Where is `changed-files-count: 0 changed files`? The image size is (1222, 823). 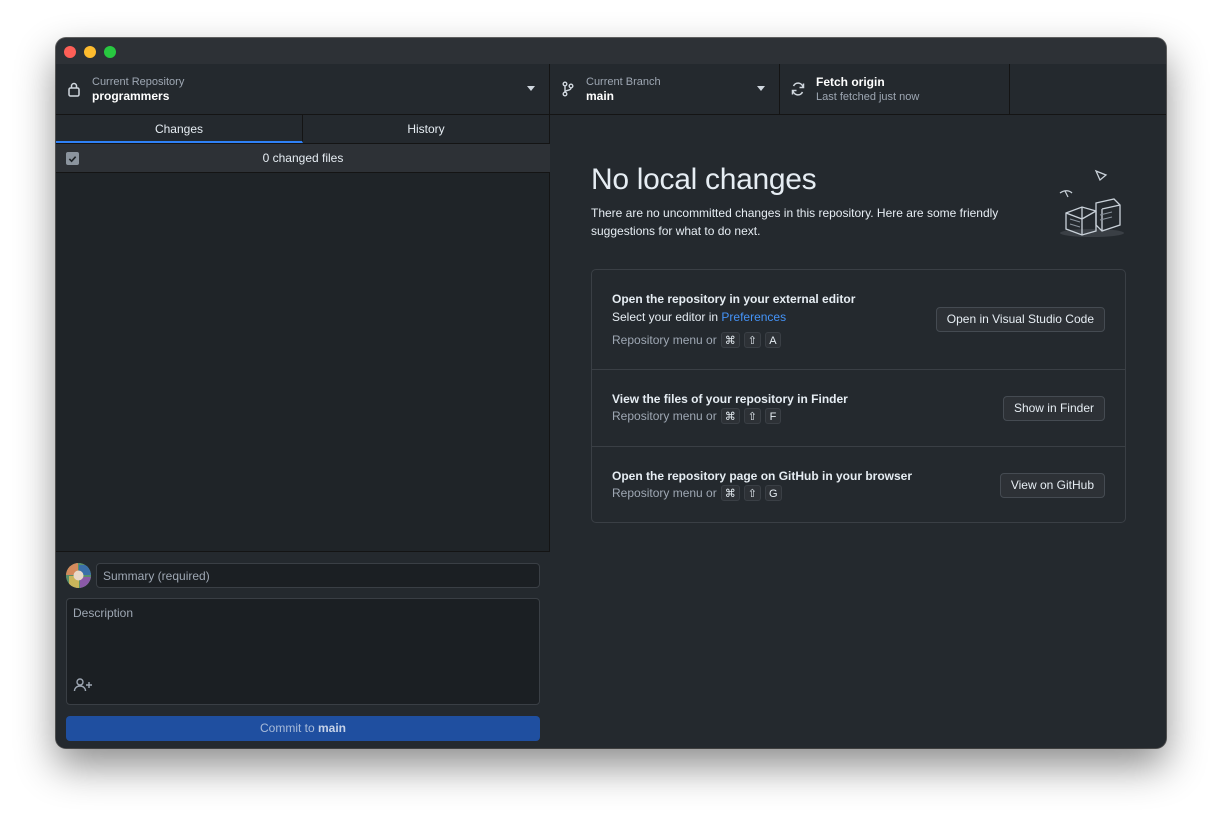 changed-files-count: 0 changed files is located at coordinates (303, 158).